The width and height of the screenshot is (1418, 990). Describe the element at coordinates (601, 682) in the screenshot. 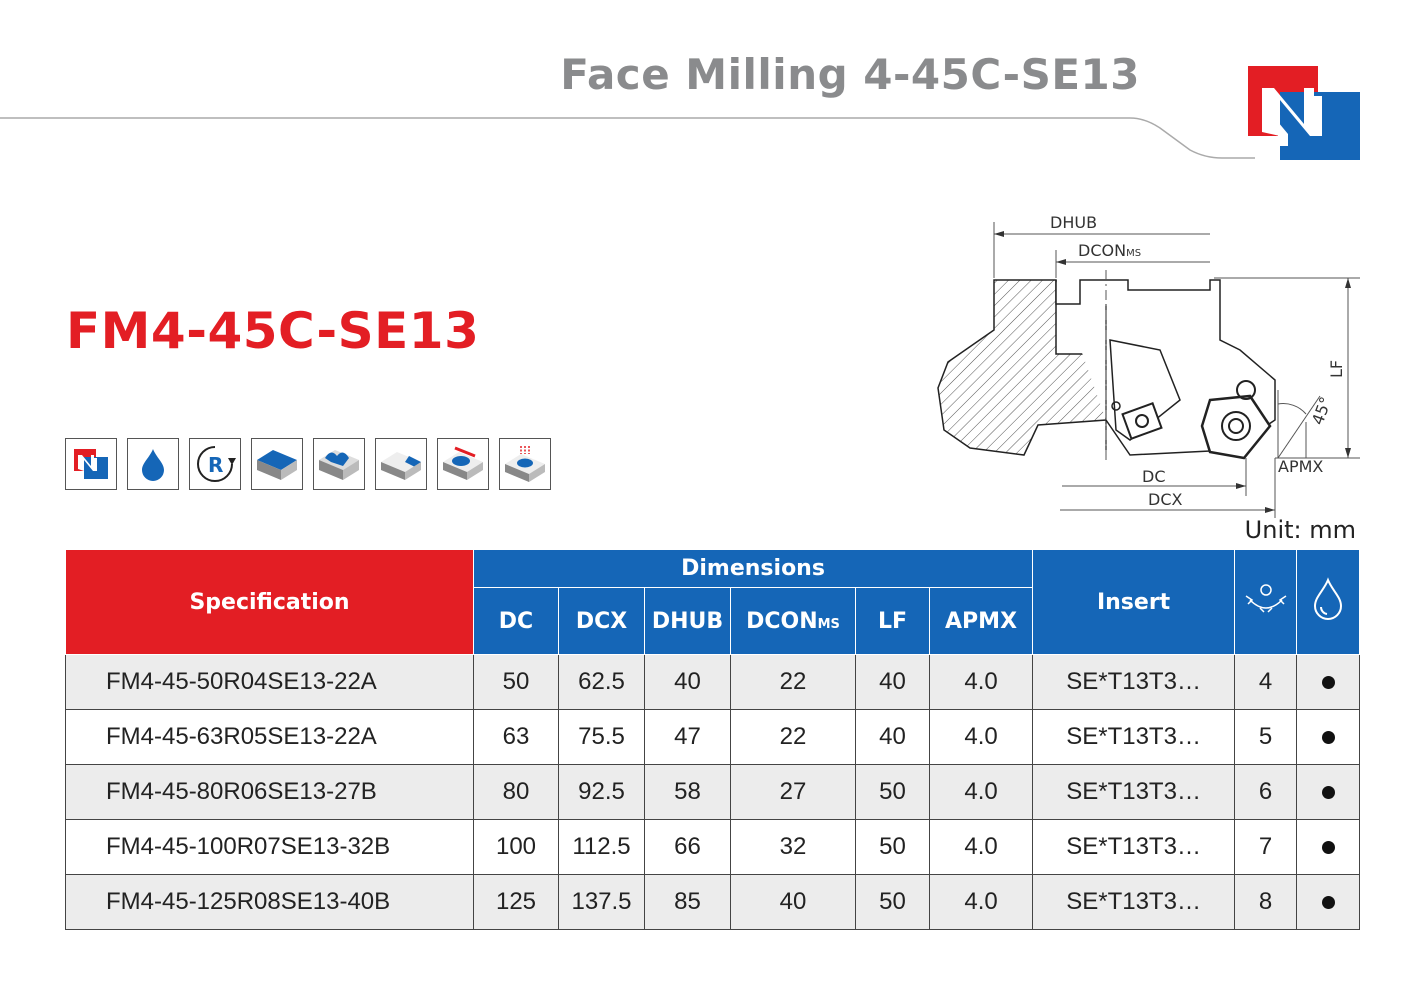

I see `dcx-cell: 62.5` at that location.